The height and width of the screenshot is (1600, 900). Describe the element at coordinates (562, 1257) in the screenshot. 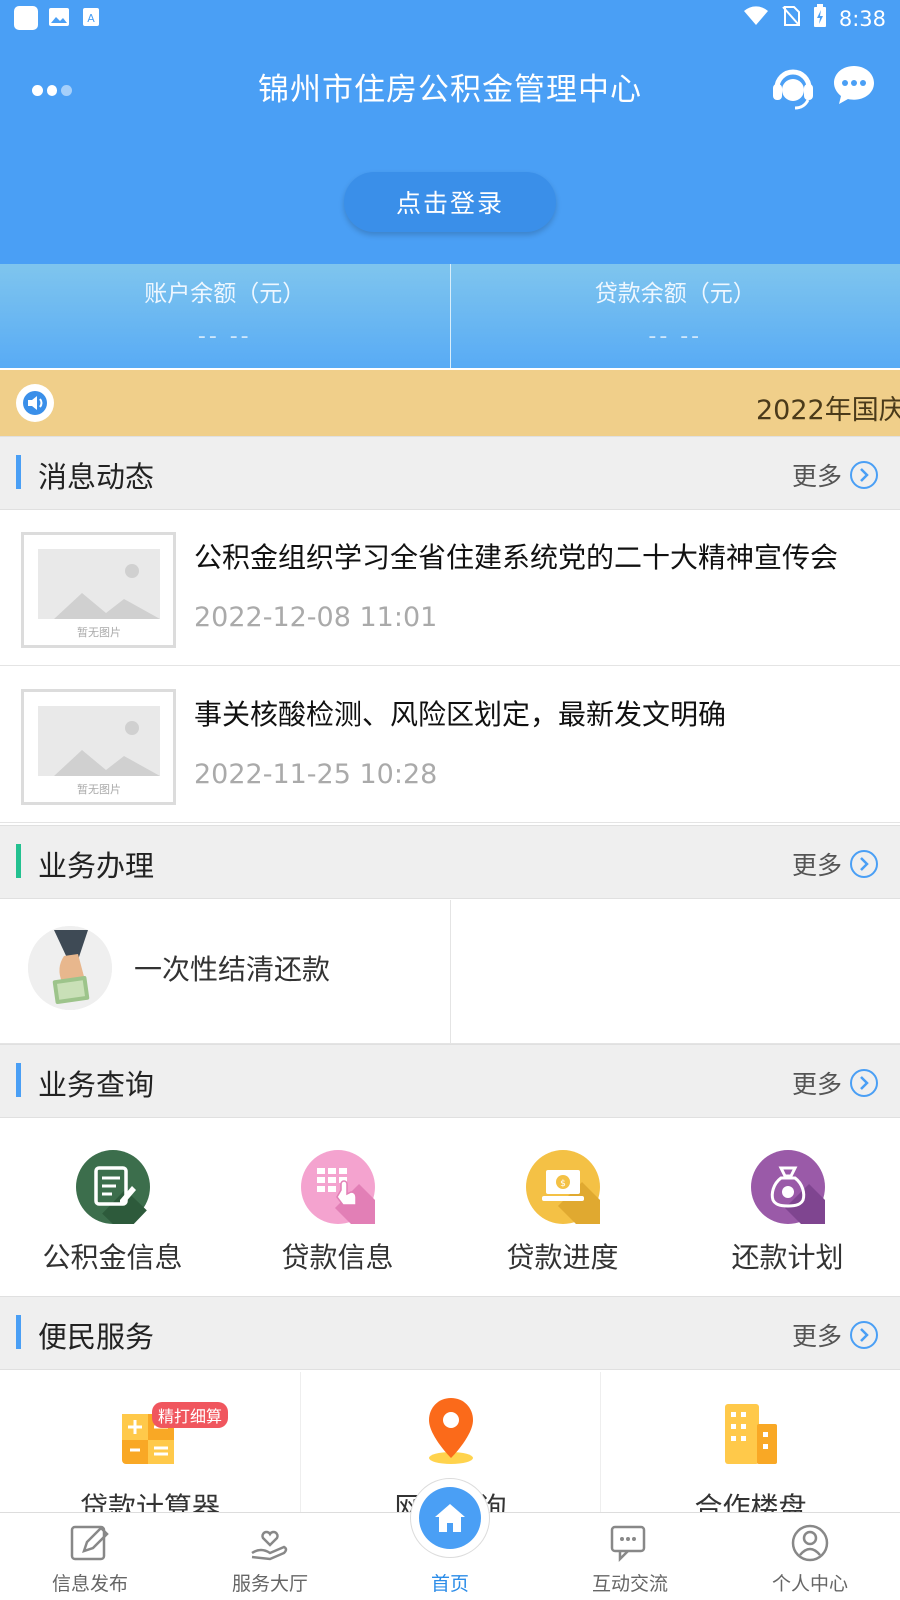

I see `query-item-label: 贷款进度` at that location.